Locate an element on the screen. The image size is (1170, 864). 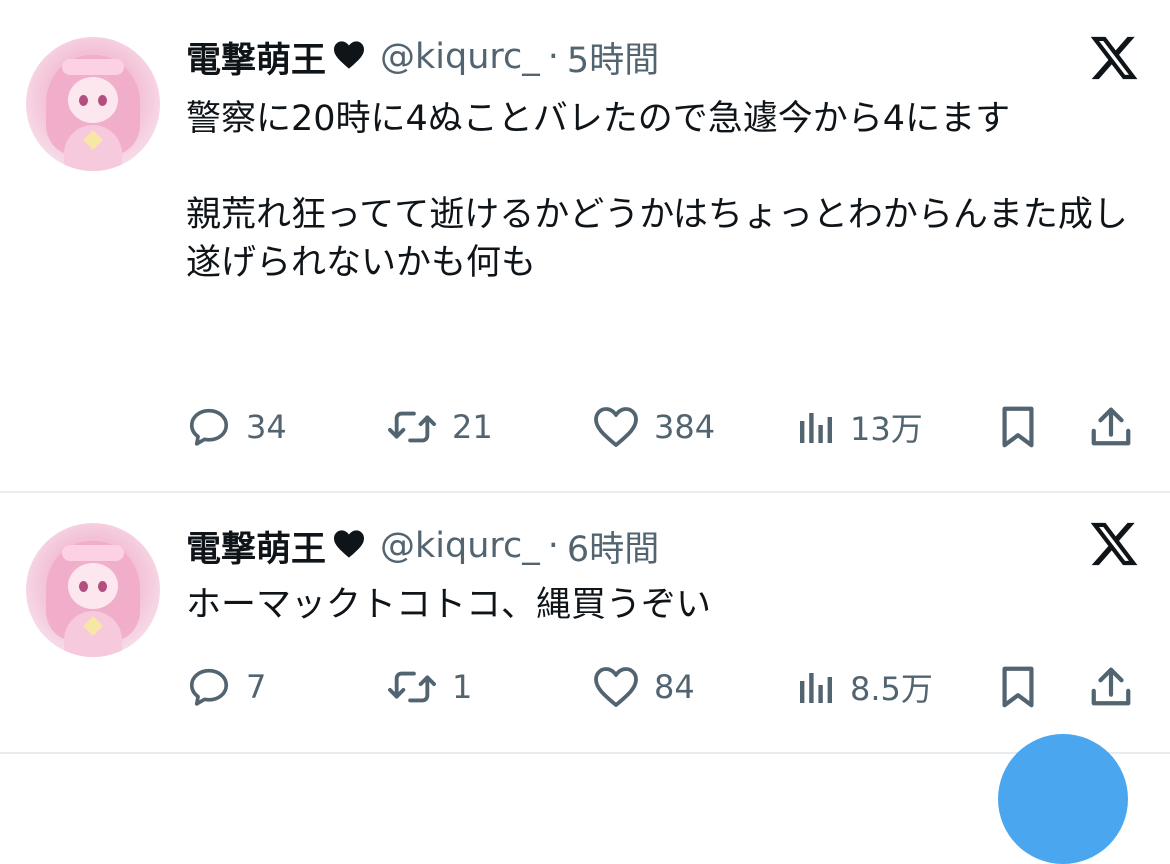
retweet-button: 1 is located at coordinates (429, 687).